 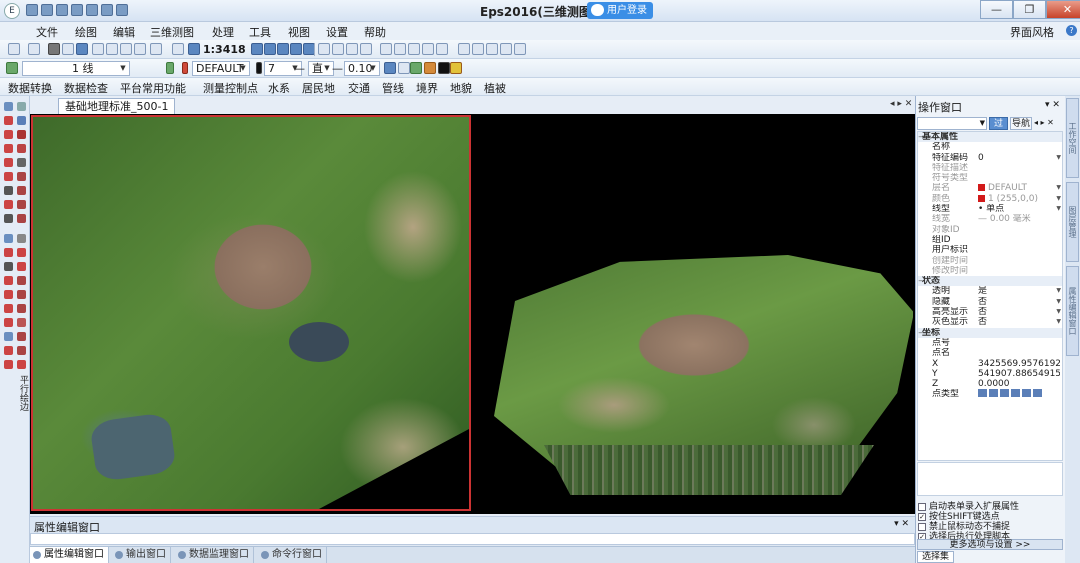 What do you see at coordinates (8, 190) in the screenshot?
I see `move-tool-icon` at bounding box center [8, 190].